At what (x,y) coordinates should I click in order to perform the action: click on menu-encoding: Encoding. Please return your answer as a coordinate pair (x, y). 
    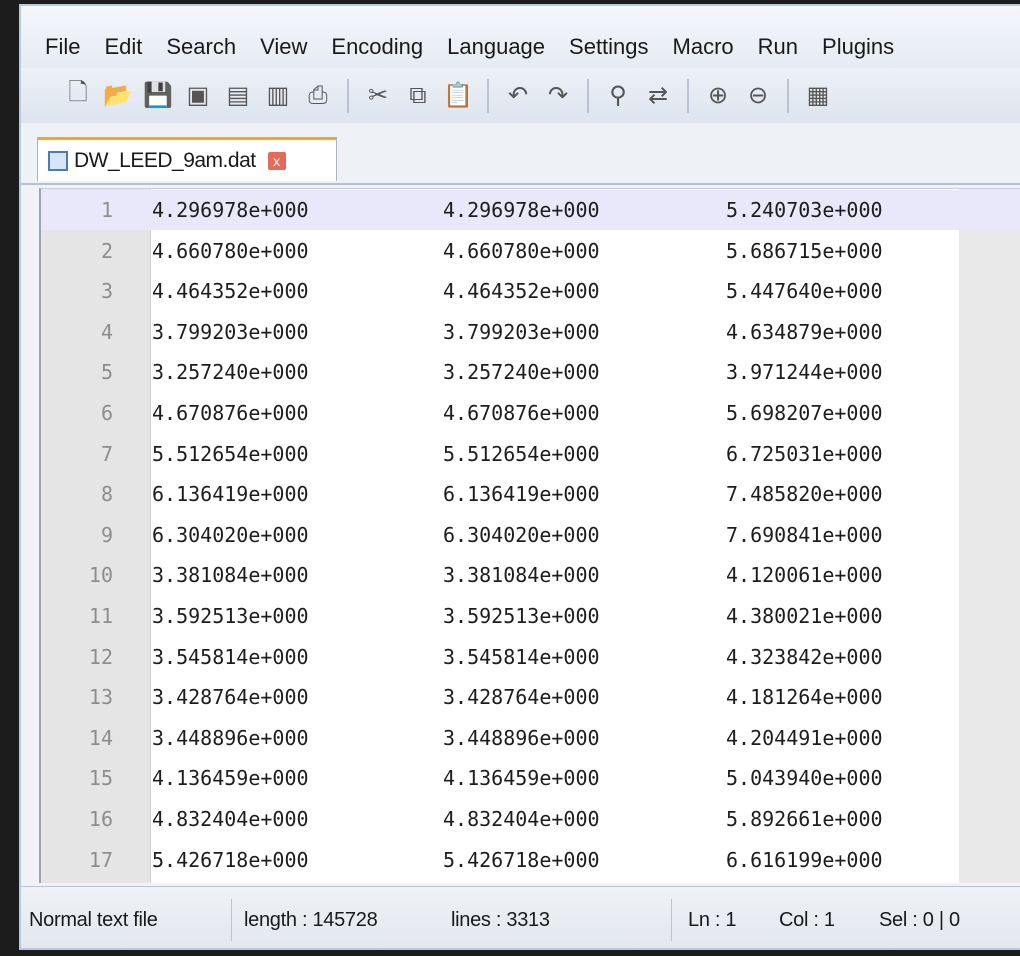
    Looking at the image, I should click on (377, 47).